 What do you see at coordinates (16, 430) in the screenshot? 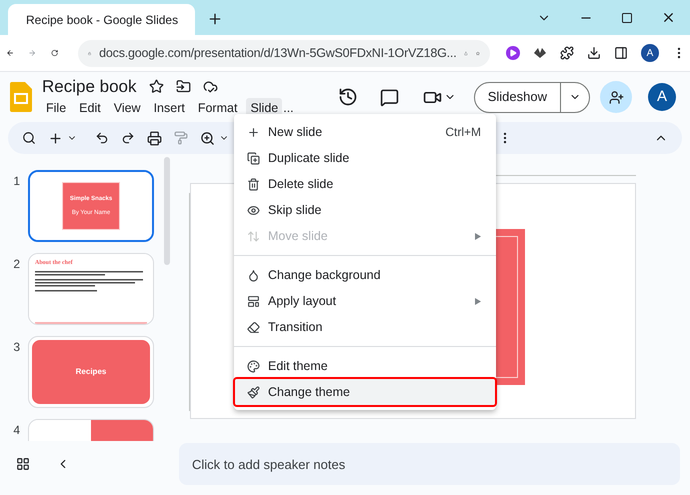
I see `slide-number: 4` at bounding box center [16, 430].